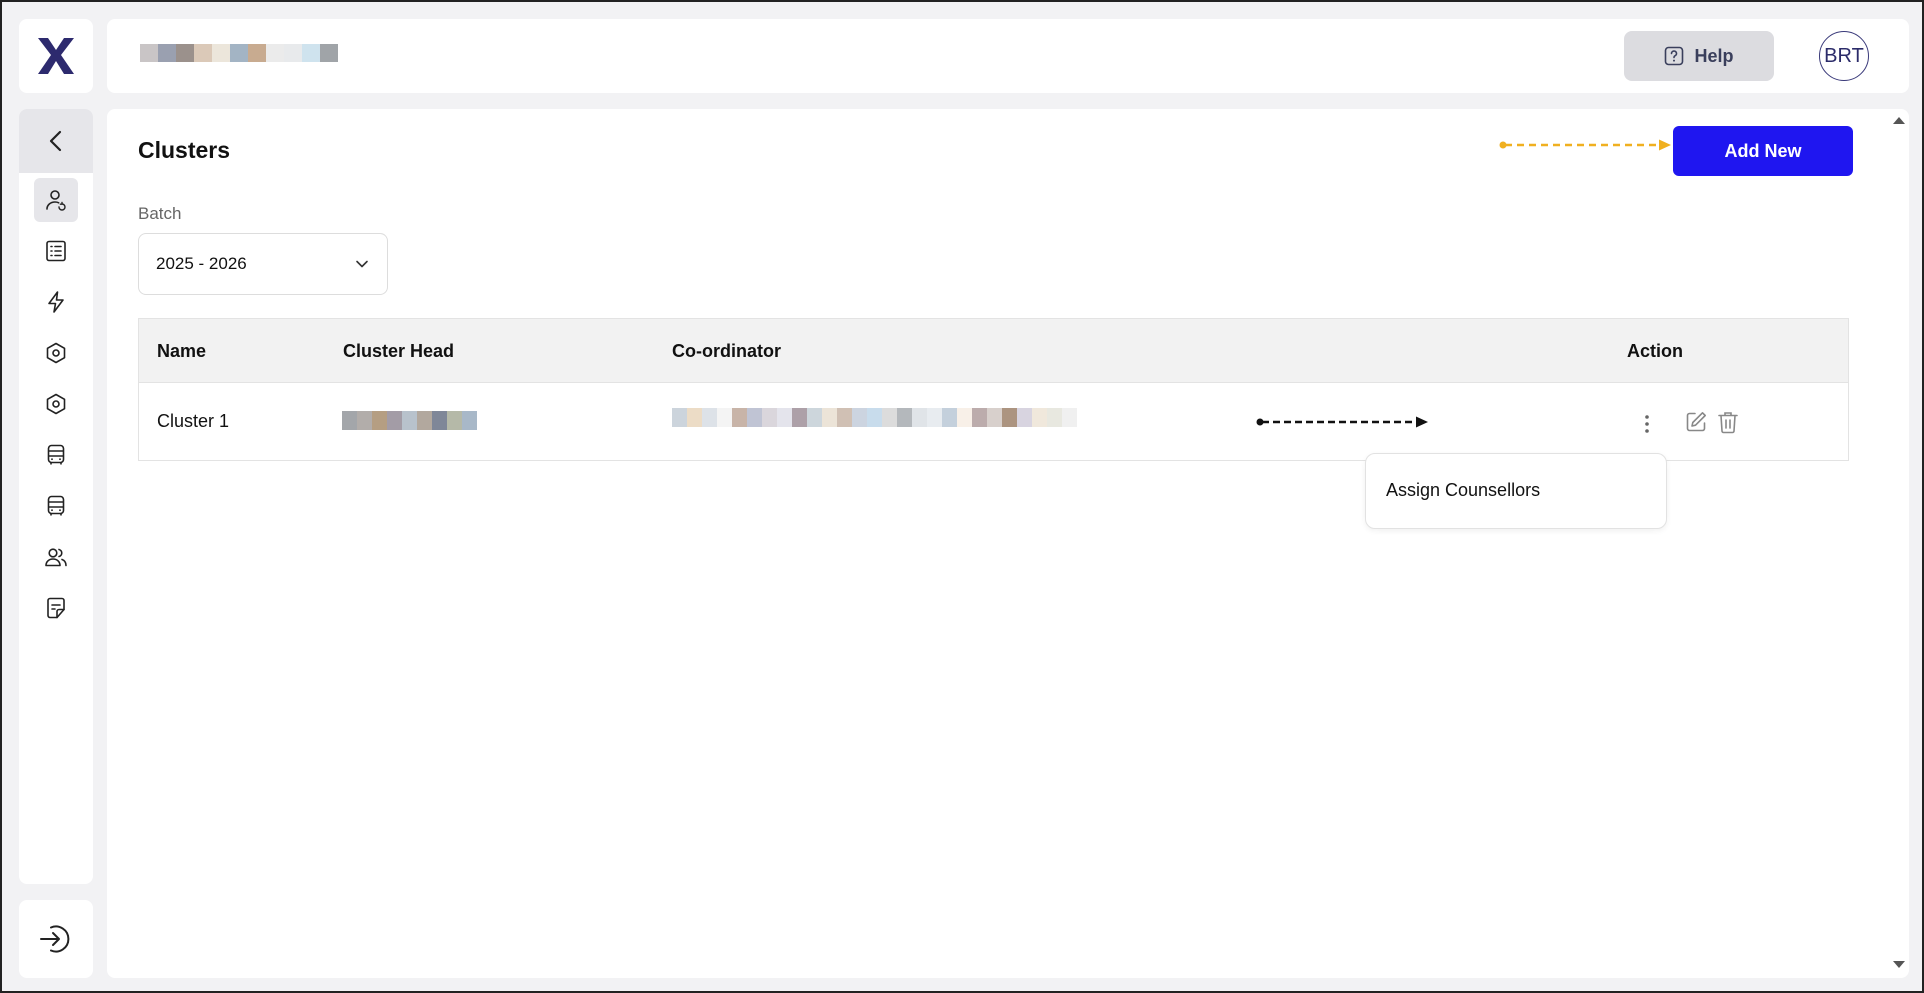 Image resolution: width=1924 pixels, height=993 pixels. Describe the element at coordinates (1899, 120) in the screenshot. I see `scroll-up-arrow` at that location.